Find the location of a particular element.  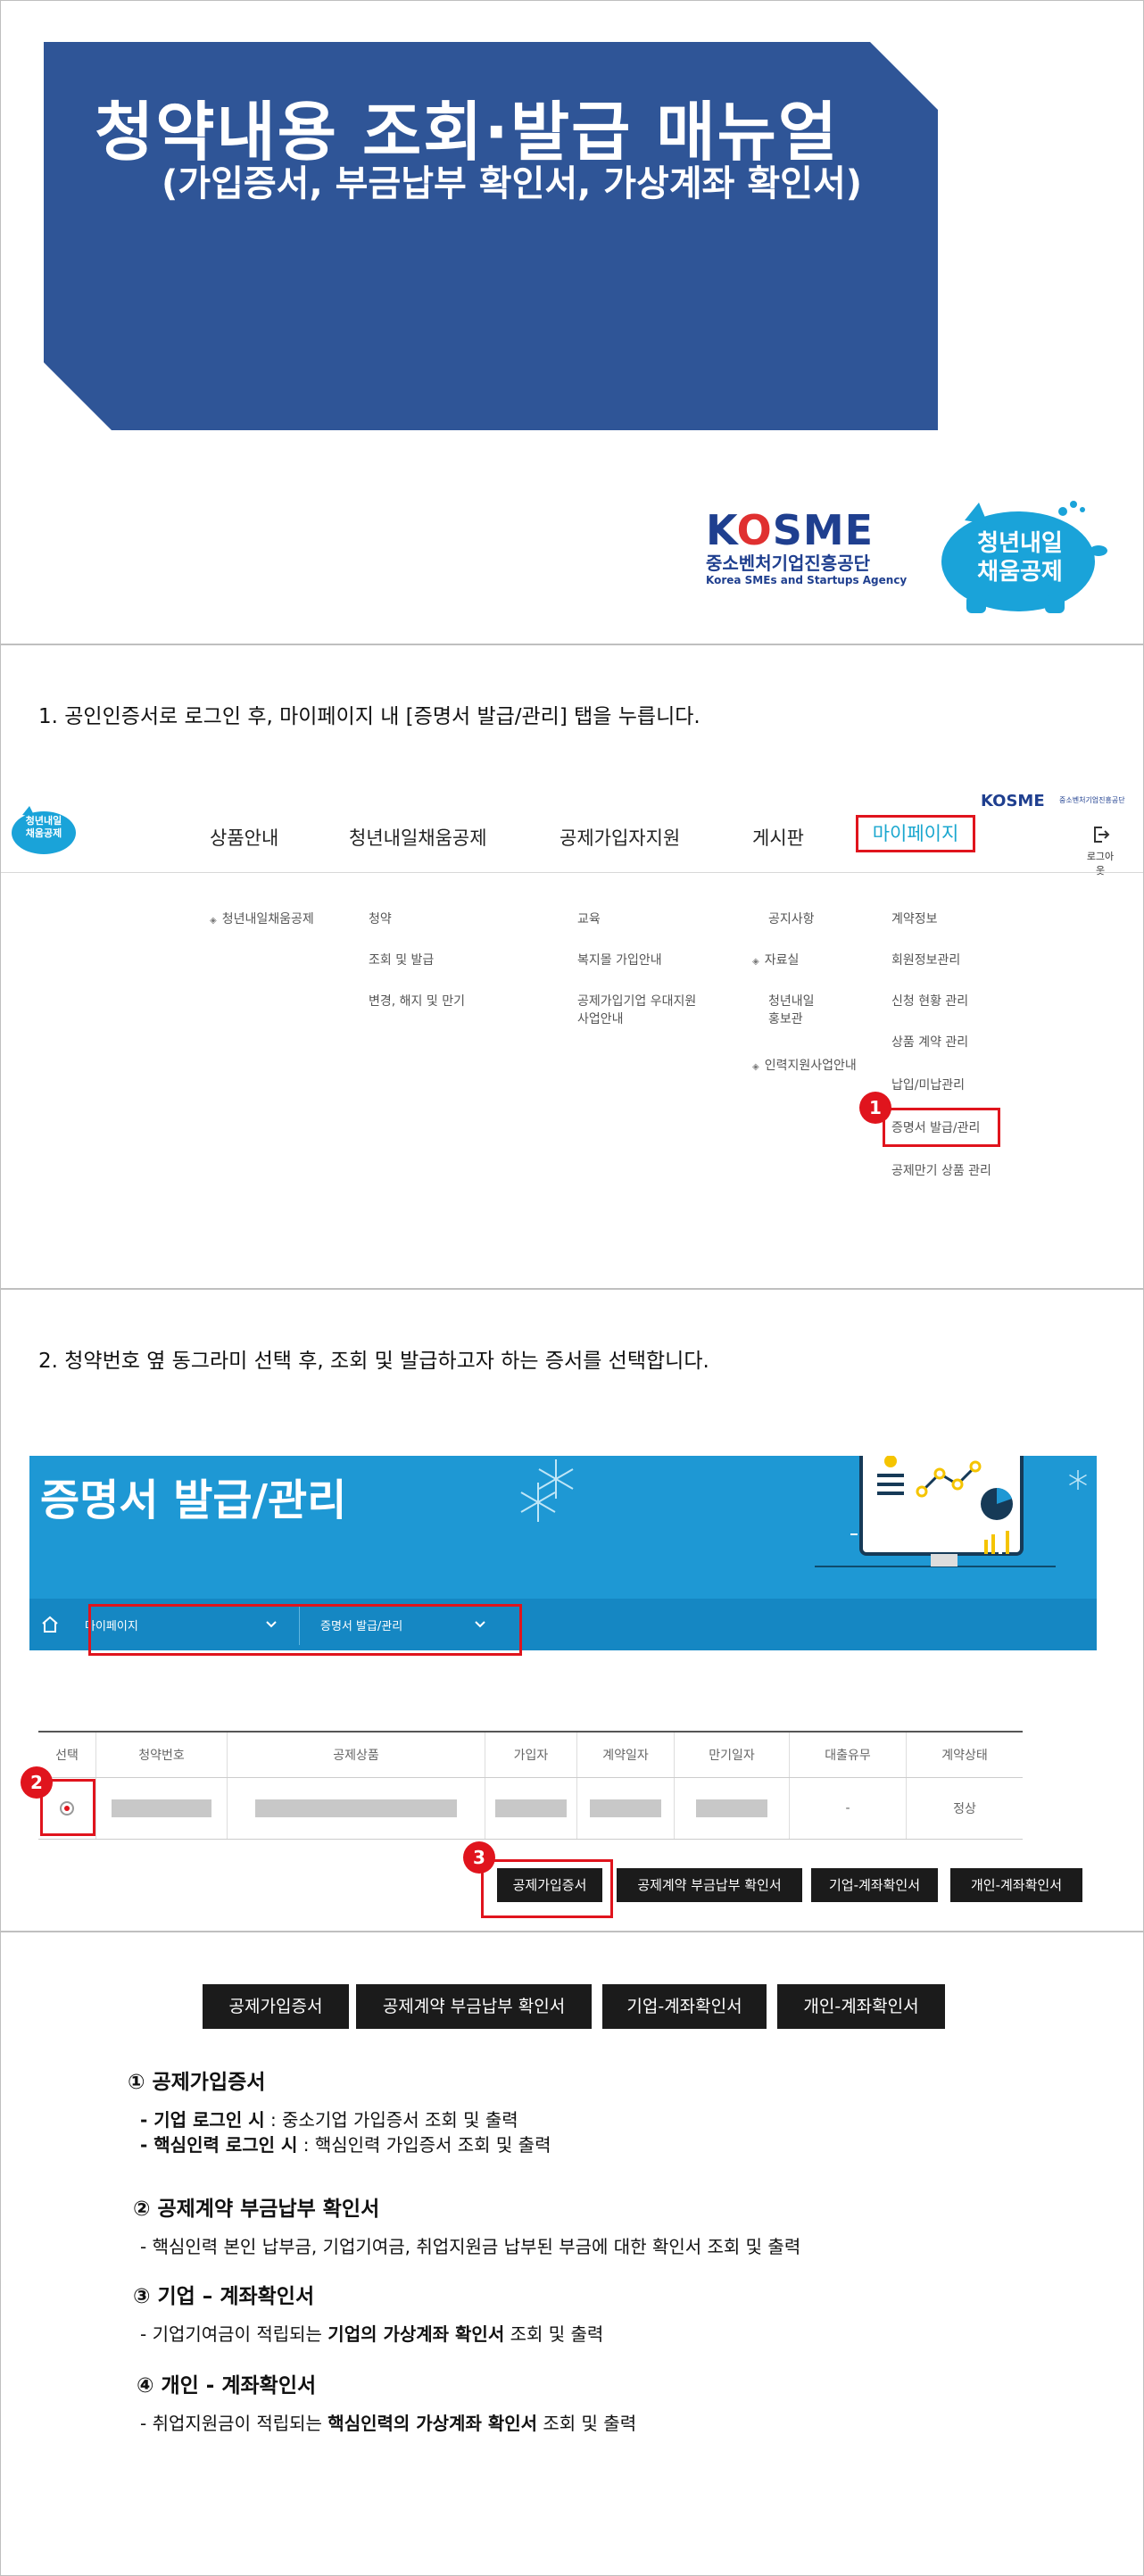

logout-icon is located at coordinates (1102, 835).